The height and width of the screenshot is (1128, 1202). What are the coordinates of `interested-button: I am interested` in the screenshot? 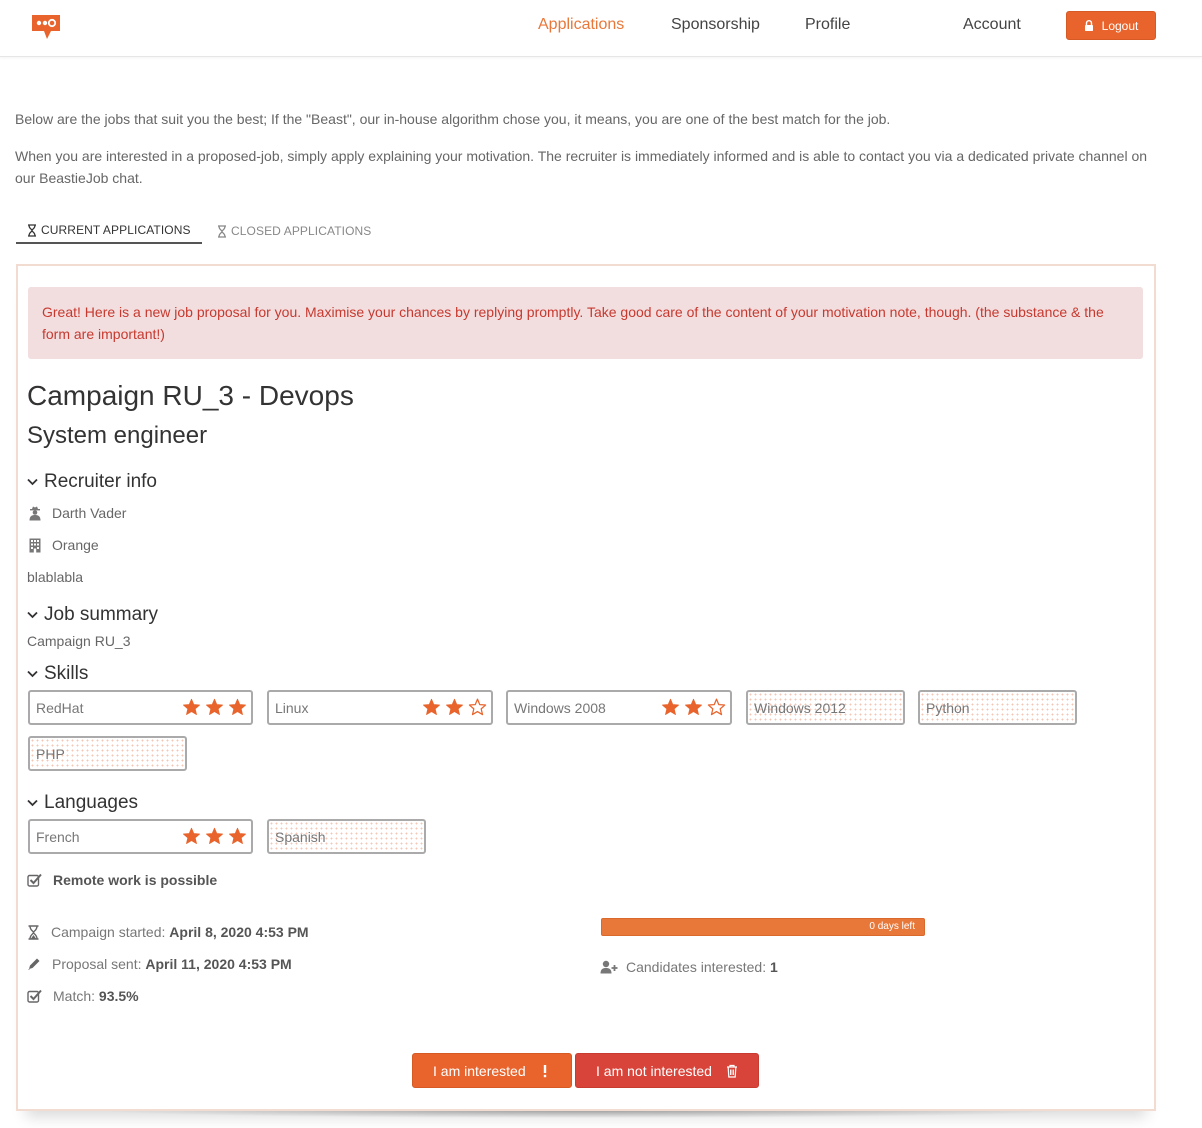 It's located at (492, 1070).